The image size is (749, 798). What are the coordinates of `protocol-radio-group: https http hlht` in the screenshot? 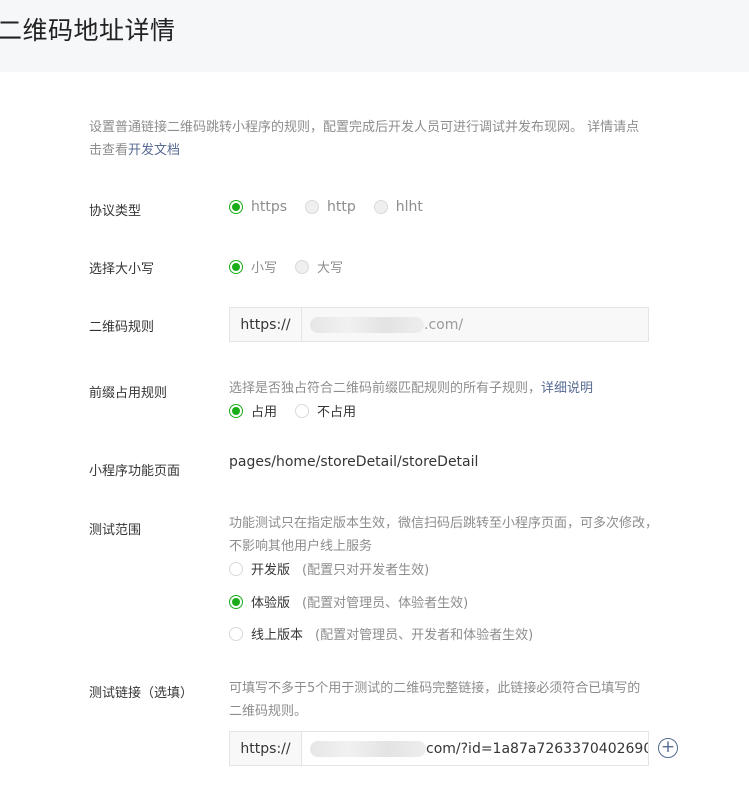 It's located at (335, 207).